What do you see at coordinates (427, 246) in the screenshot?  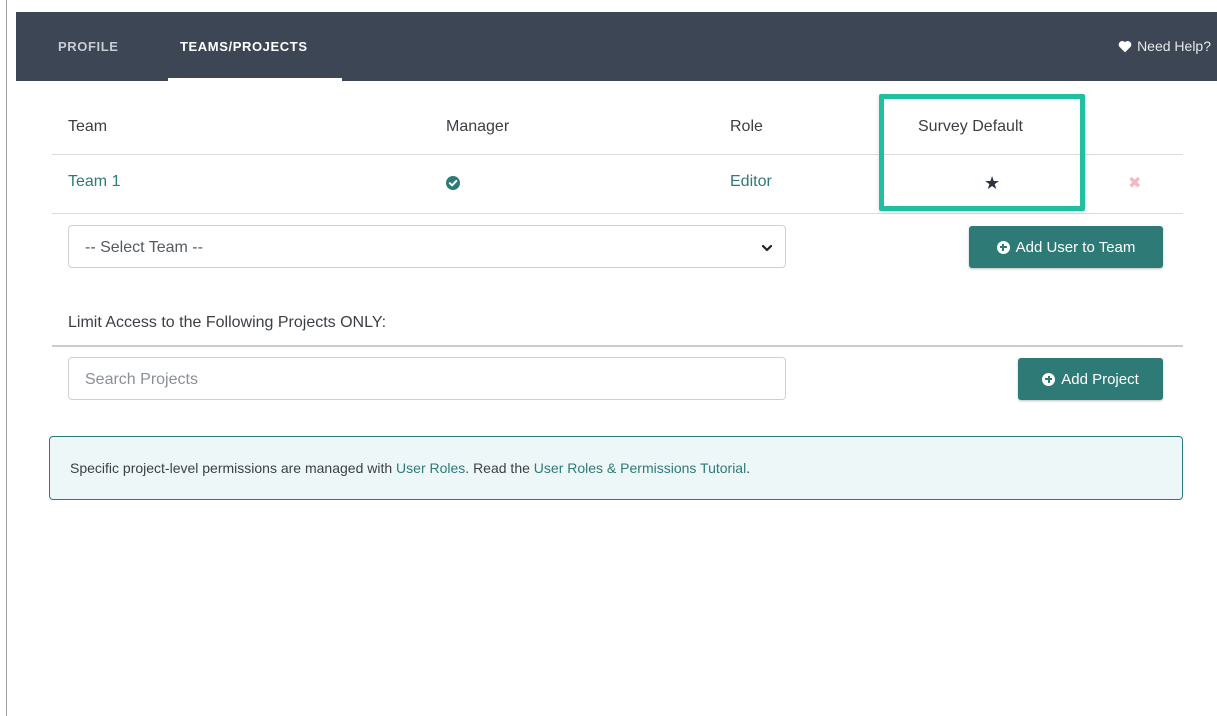 I see `team-select: -- Select Team --` at bounding box center [427, 246].